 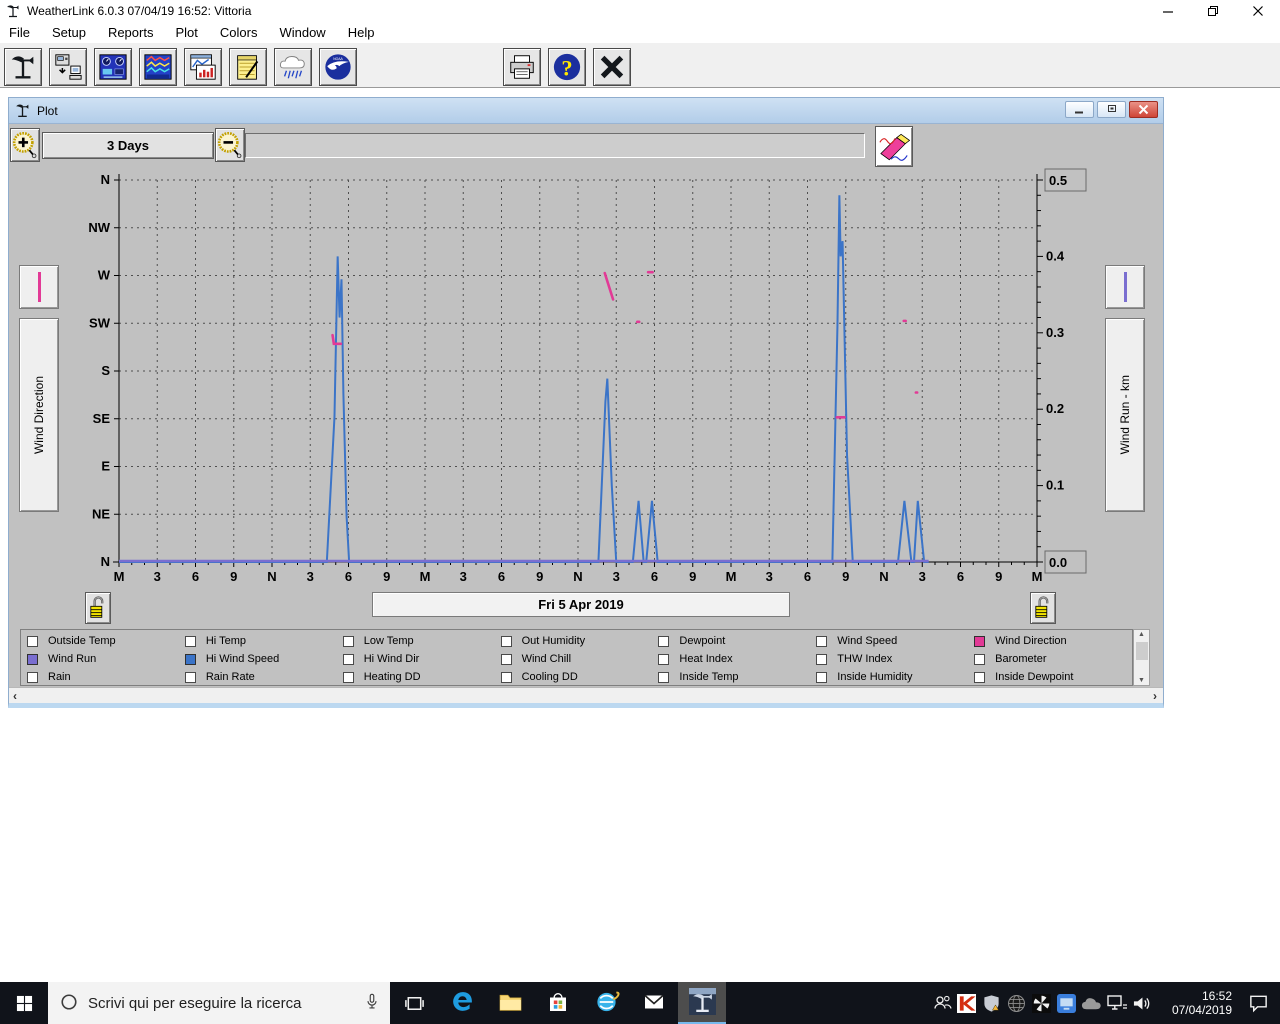 I want to click on menu-window: Window, so click(x=302, y=32).